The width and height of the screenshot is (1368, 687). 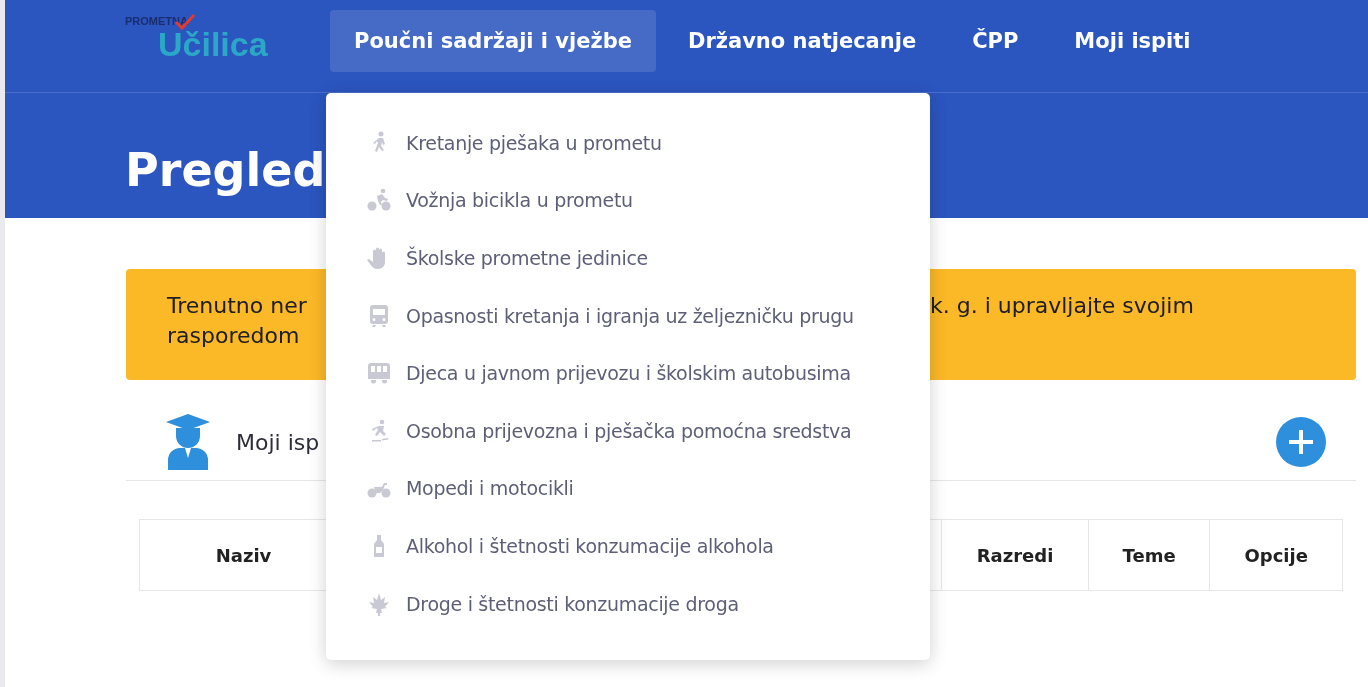 What do you see at coordinates (607, 434) in the screenshot?
I see `menu-item: Osobna prijevozna i pješačka pomoćna sredstva` at bounding box center [607, 434].